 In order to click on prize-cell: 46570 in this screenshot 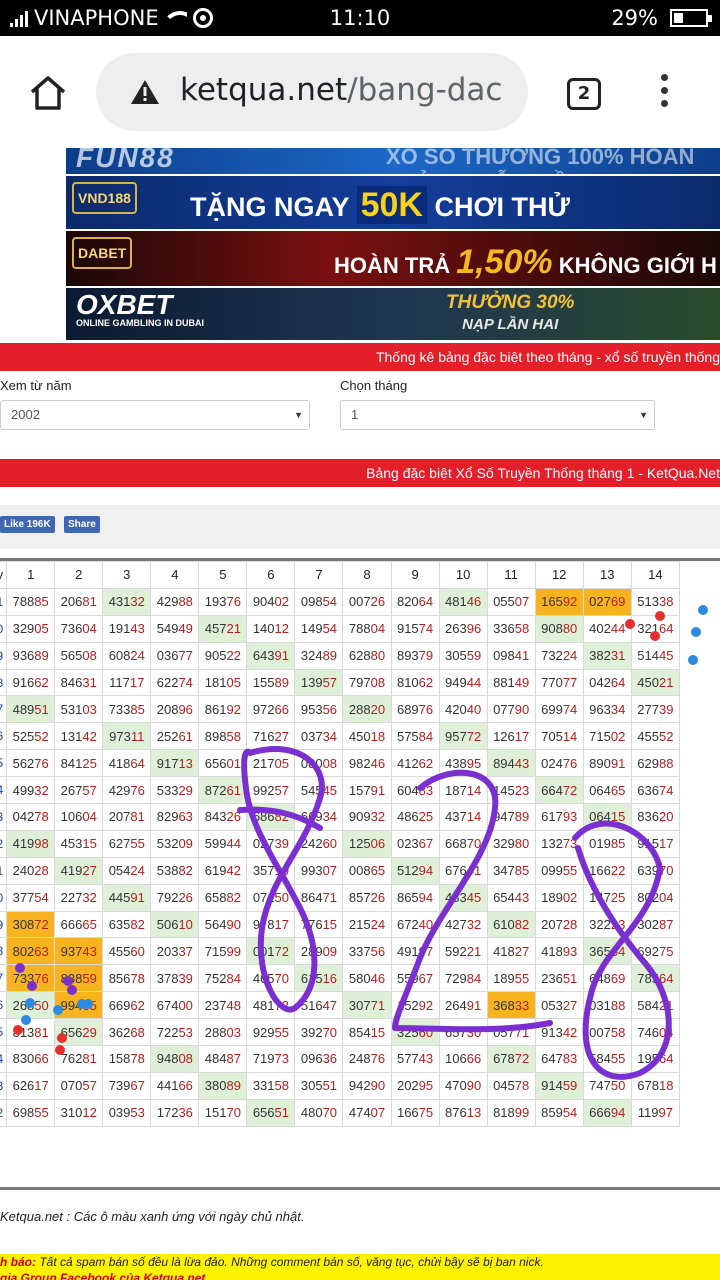, I will do `click(271, 978)`.